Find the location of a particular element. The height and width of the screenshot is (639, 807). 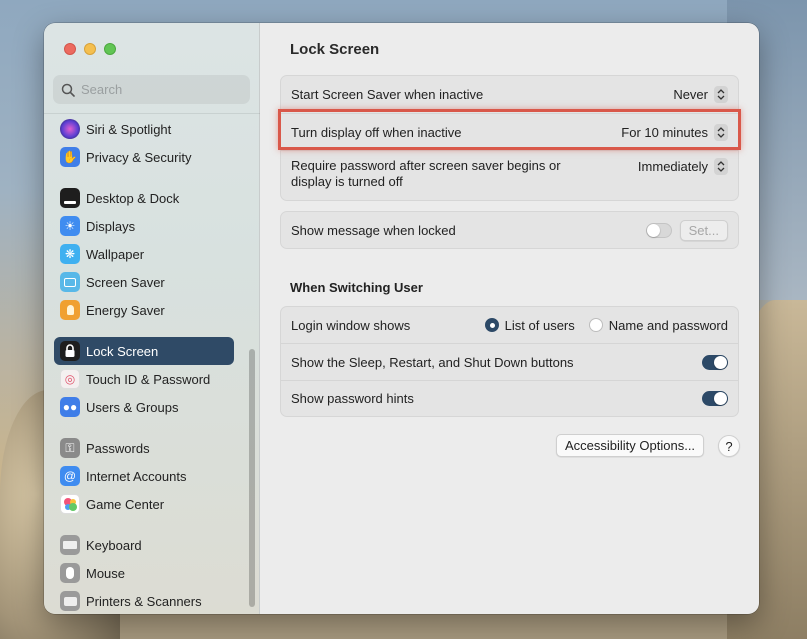

sidebar-item-internet-accounts: @ Internet Accounts is located at coordinates (144, 476).